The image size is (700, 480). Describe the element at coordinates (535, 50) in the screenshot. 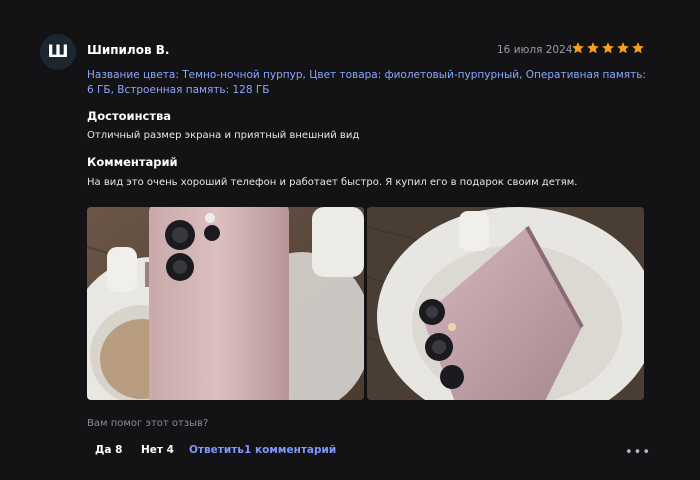

I see `review-date: 16 июля 2024` at that location.